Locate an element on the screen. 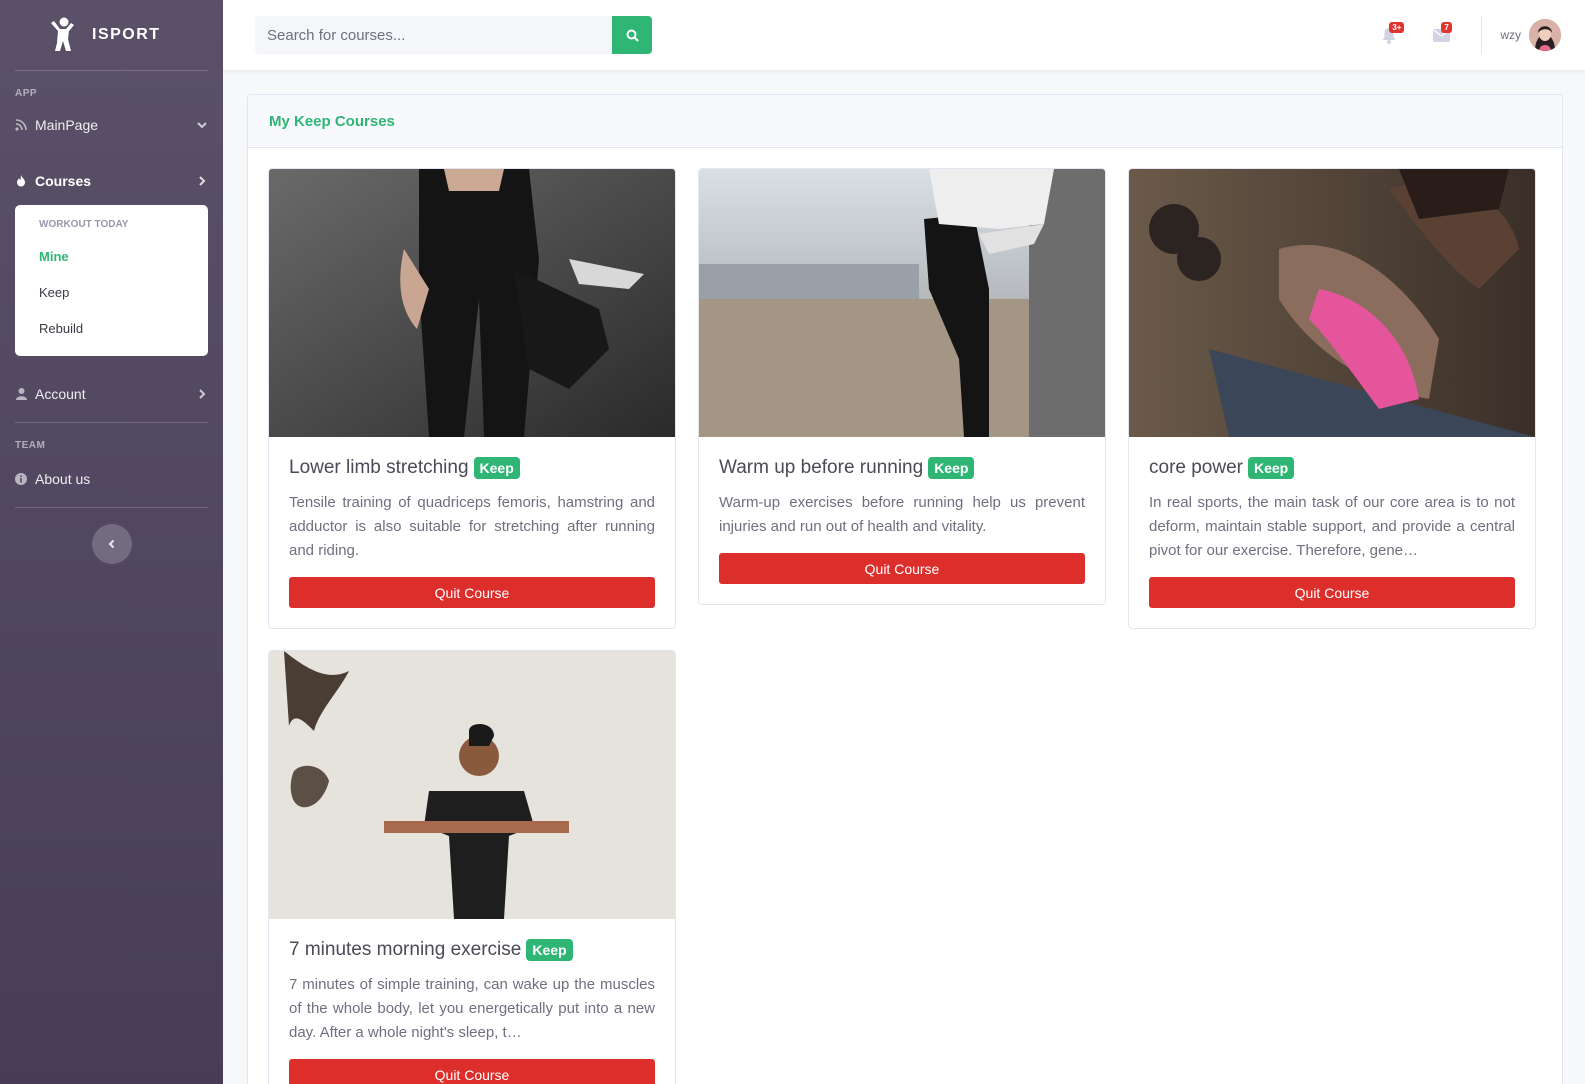 The image size is (1585, 1084). courses-submenu: WORKOUT TODAY Mine Keep Rebuild is located at coordinates (111, 280).